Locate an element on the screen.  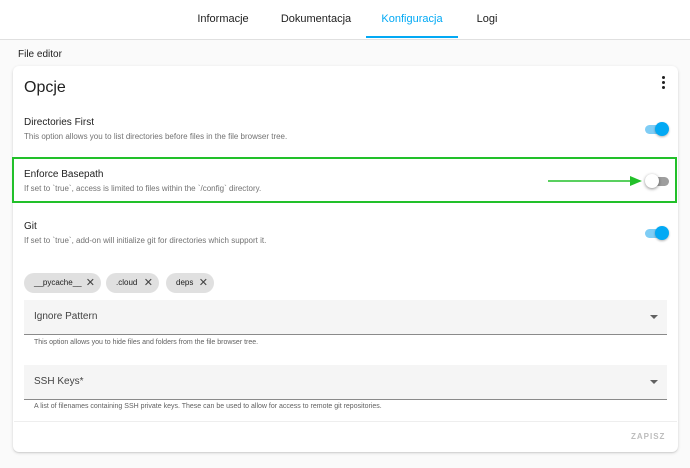
chip-label: deps is located at coordinates (185, 282).